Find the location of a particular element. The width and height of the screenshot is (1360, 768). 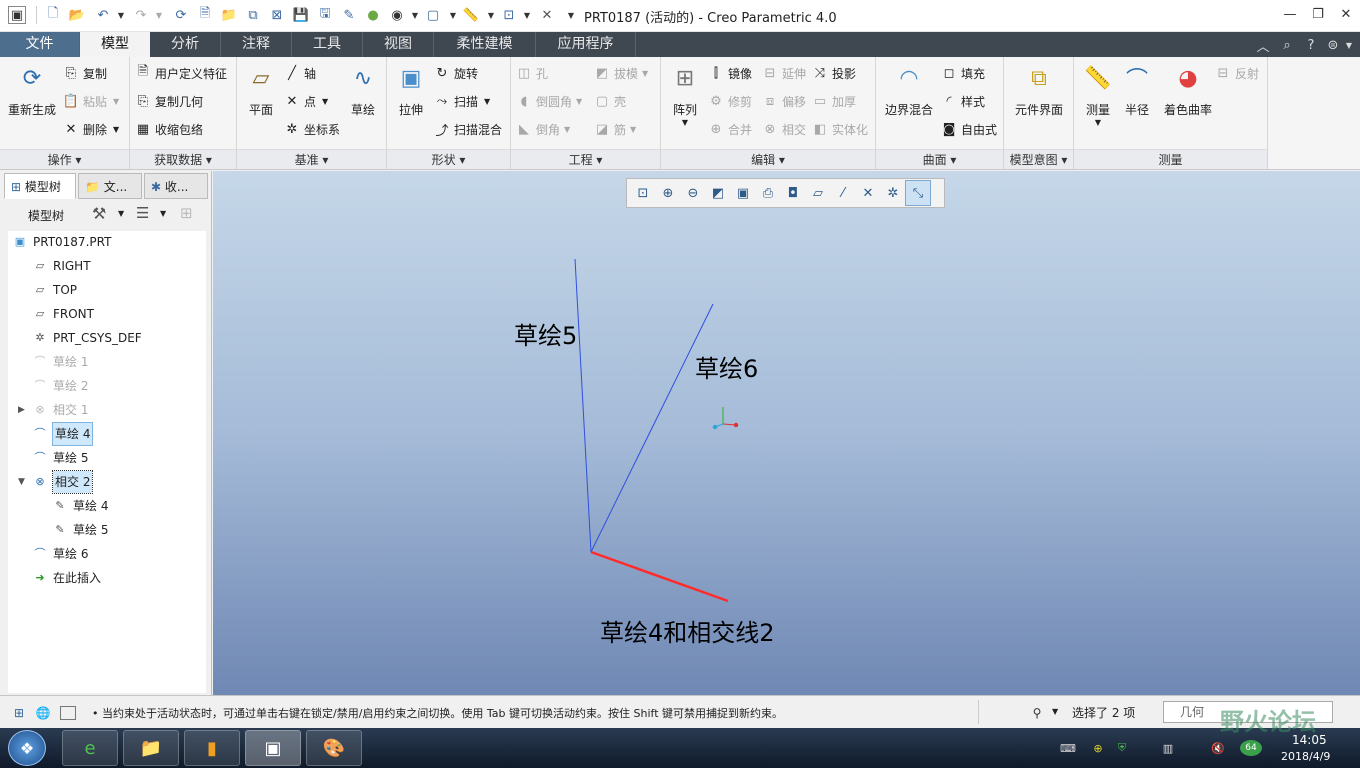

mirror-button: ⫿ 镜像 is located at coordinates (729, 73).